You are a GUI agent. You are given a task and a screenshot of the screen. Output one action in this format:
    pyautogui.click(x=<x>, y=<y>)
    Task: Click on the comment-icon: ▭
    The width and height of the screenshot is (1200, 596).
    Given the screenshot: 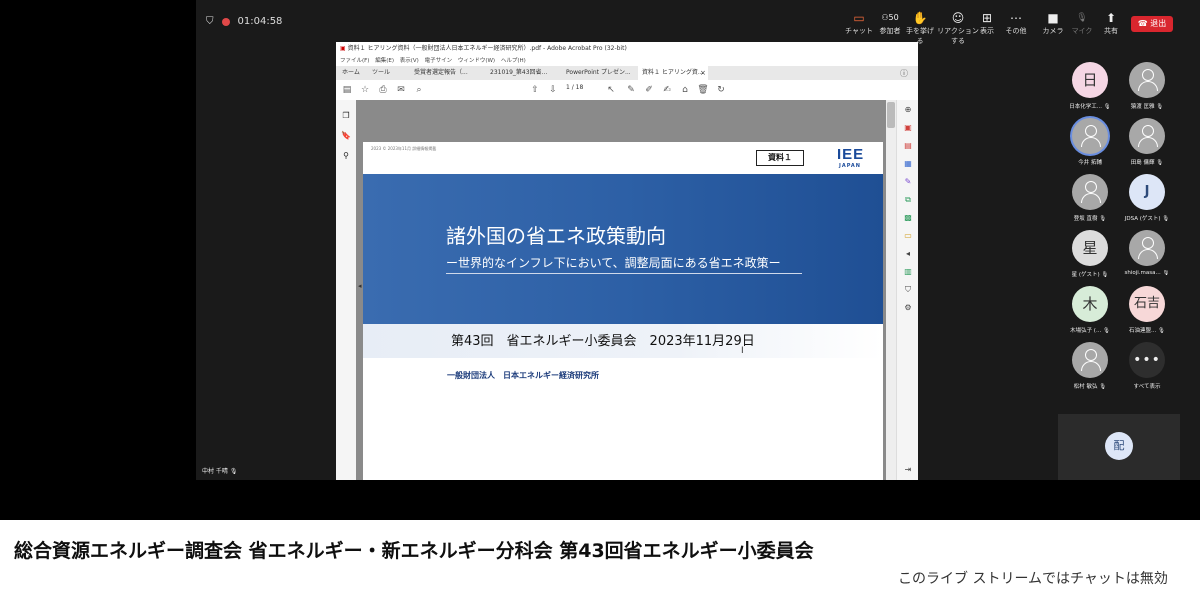 What is the action you would take?
    pyautogui.click(x=908, y=236)
    